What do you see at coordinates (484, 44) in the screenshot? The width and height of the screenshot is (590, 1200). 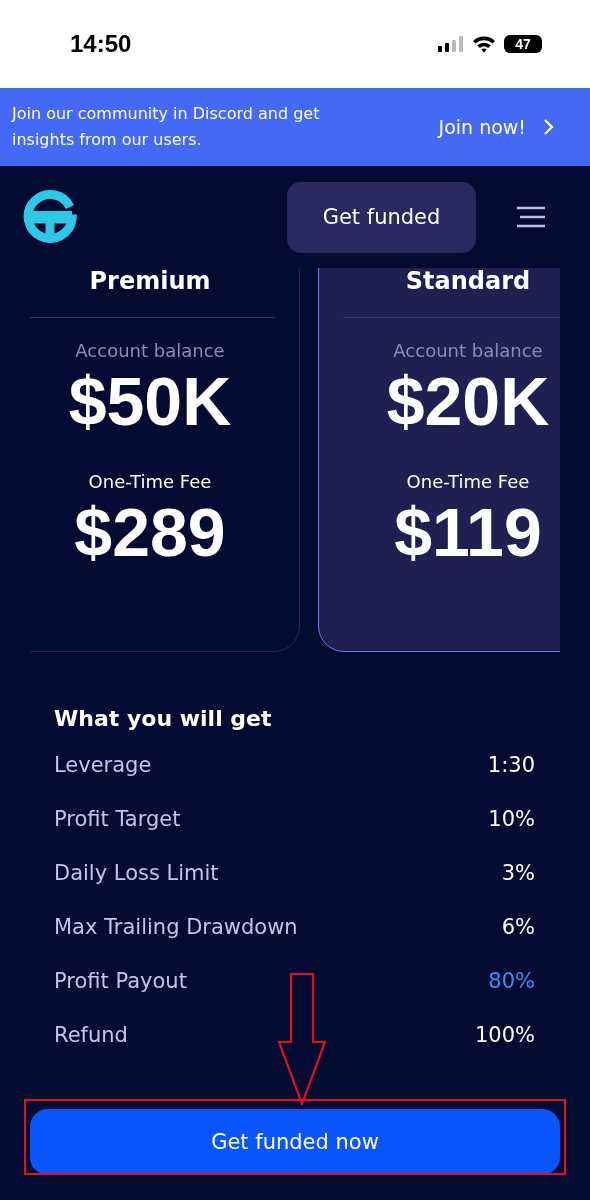 I see `wifi-icon` at bounding box center [484, 44].